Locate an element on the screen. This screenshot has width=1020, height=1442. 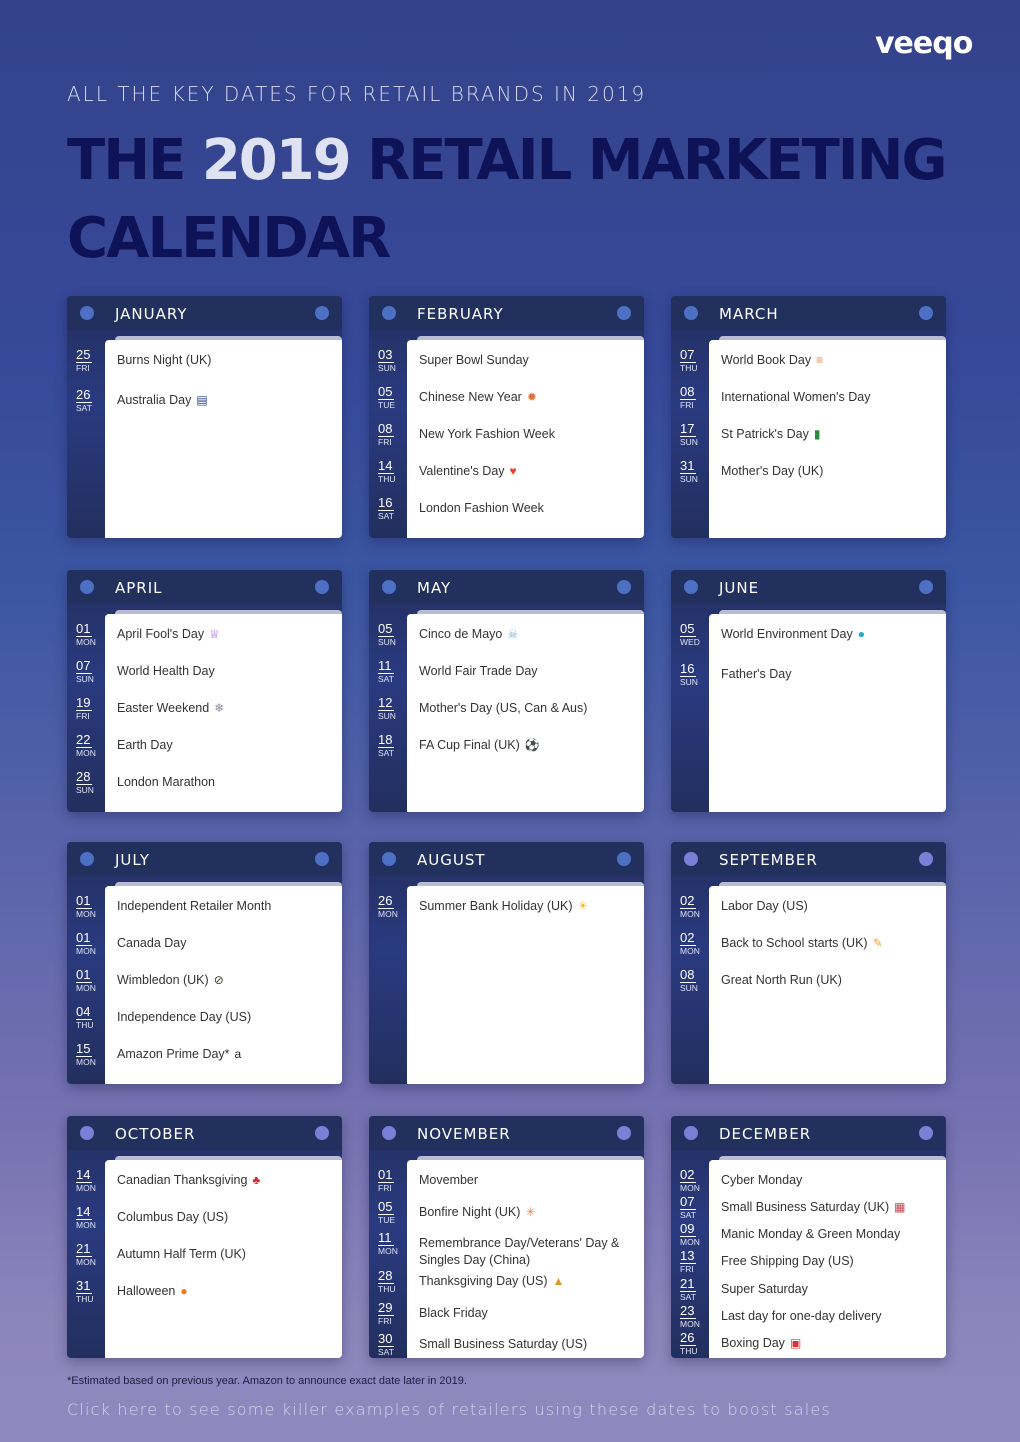
event-label: Summer Bank Holiday (UK) ☀ is located at coordinates (529, 906).